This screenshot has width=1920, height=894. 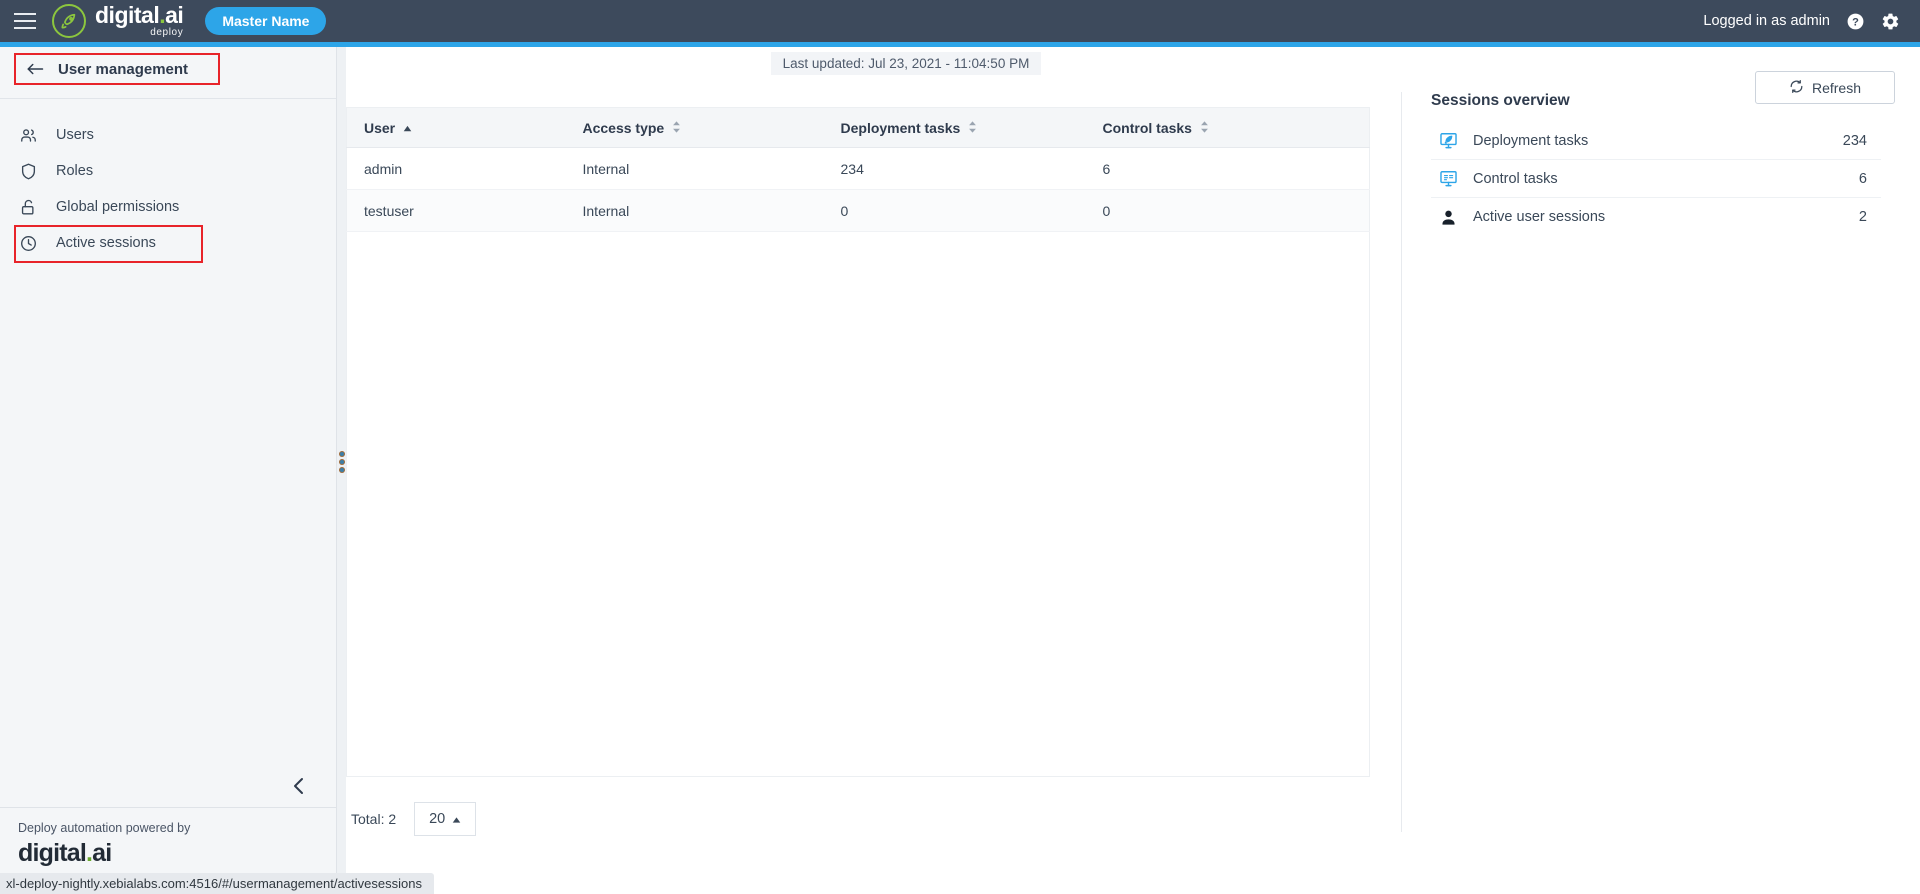 I want to click on cell-deployment-tasks: 0, so click(x=954, y=210).